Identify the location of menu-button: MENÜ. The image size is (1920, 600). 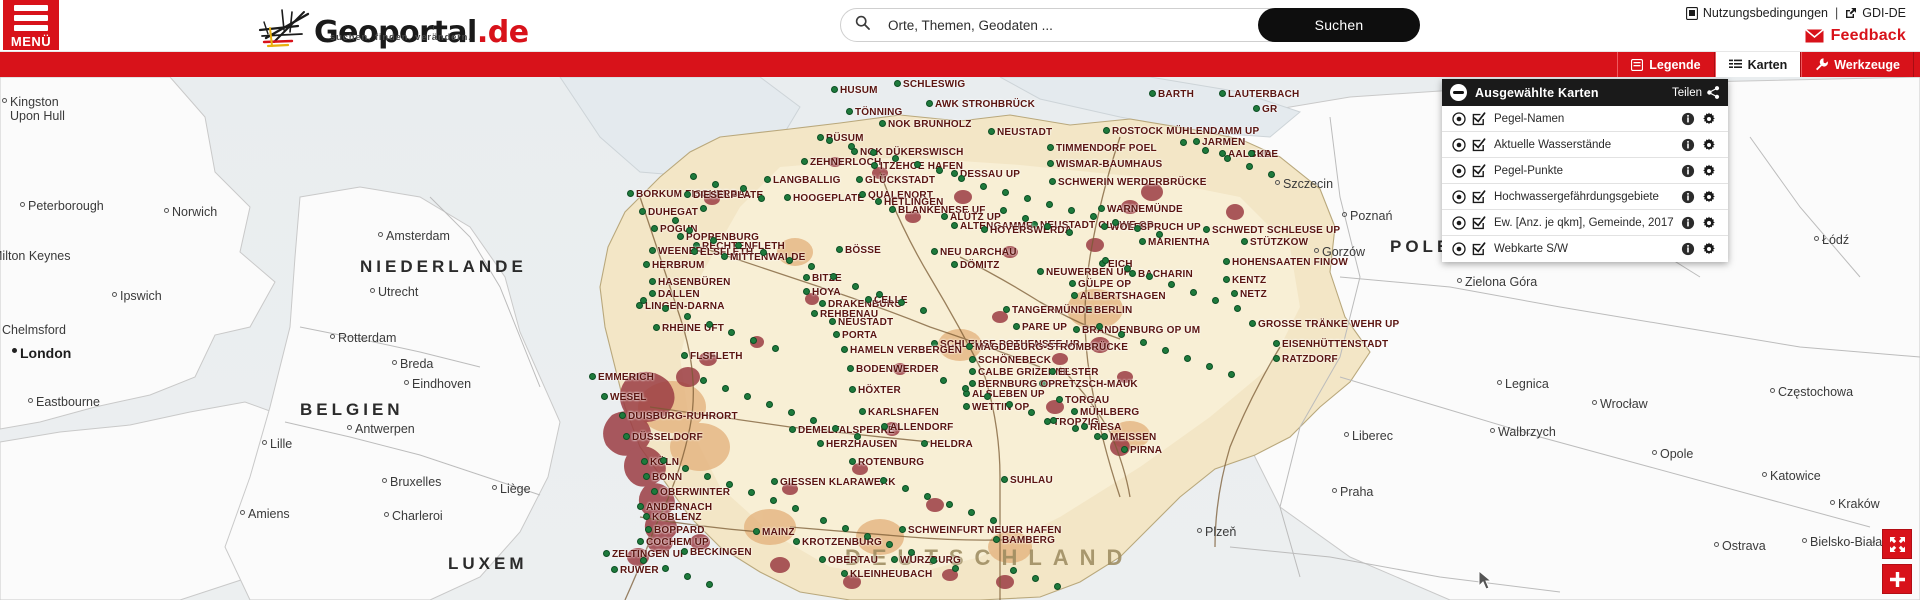
(31, 25).